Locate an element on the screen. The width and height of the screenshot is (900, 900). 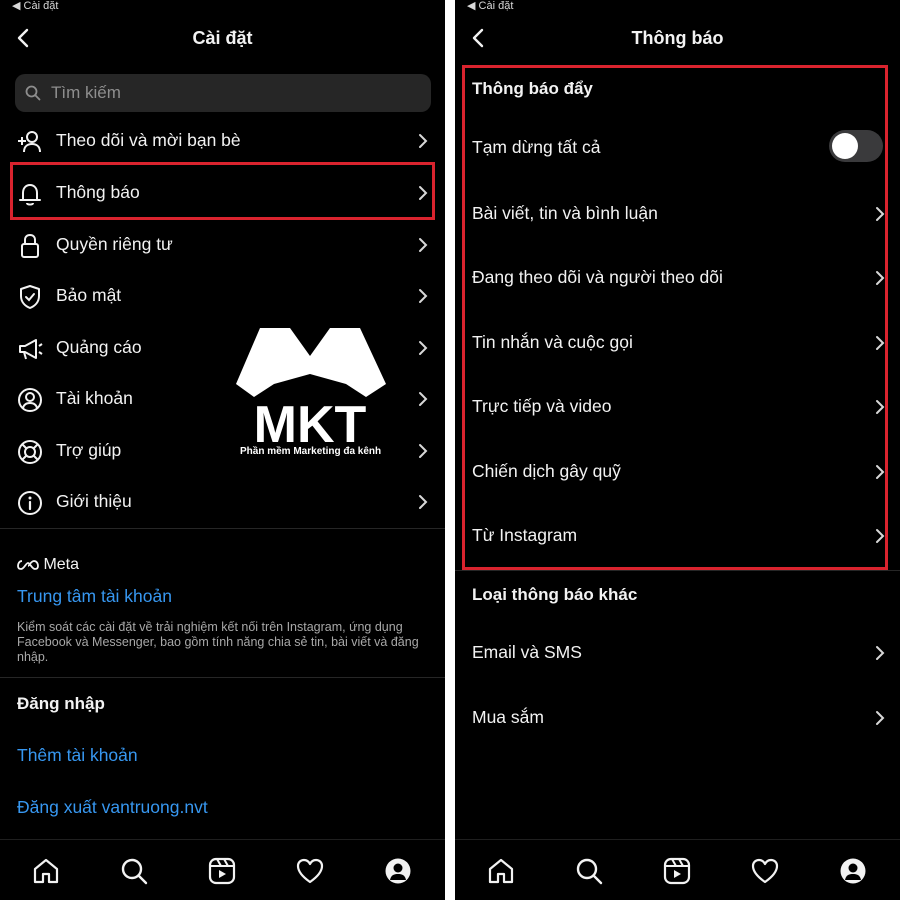
account-icon is located at coordinates (30, 400).